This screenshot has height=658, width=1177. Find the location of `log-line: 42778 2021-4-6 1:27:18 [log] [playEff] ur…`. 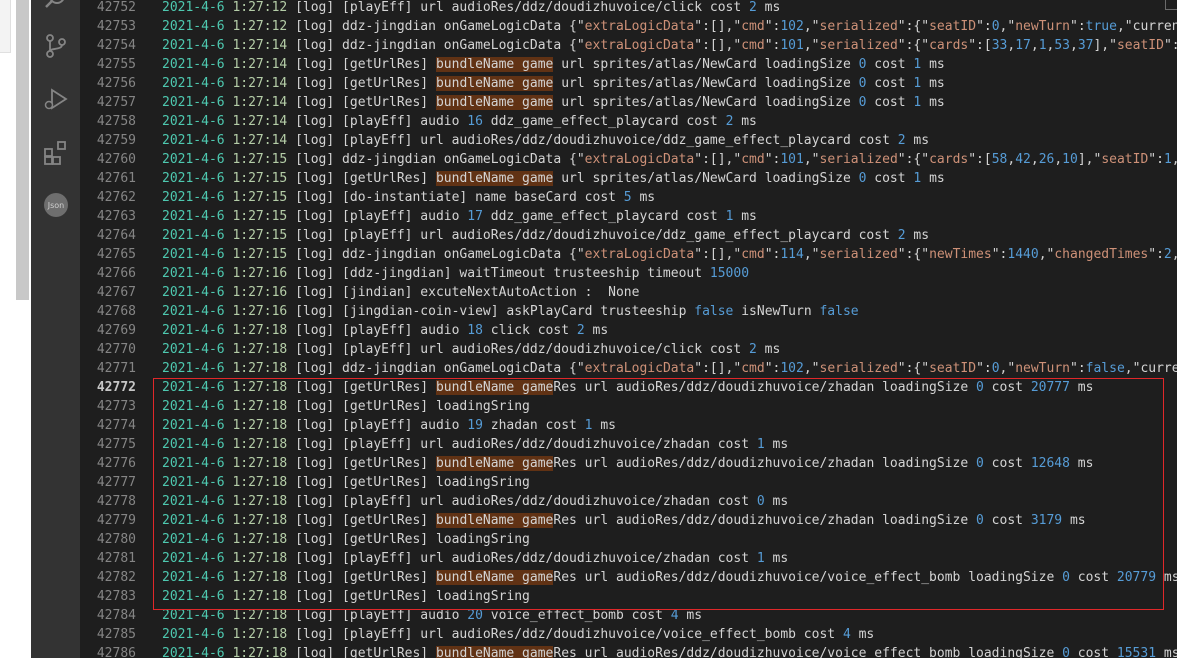

log-line: 42778 2021-4-6 1:27:18 [log] [playEff] ur… is located at coordinates (434, 501).